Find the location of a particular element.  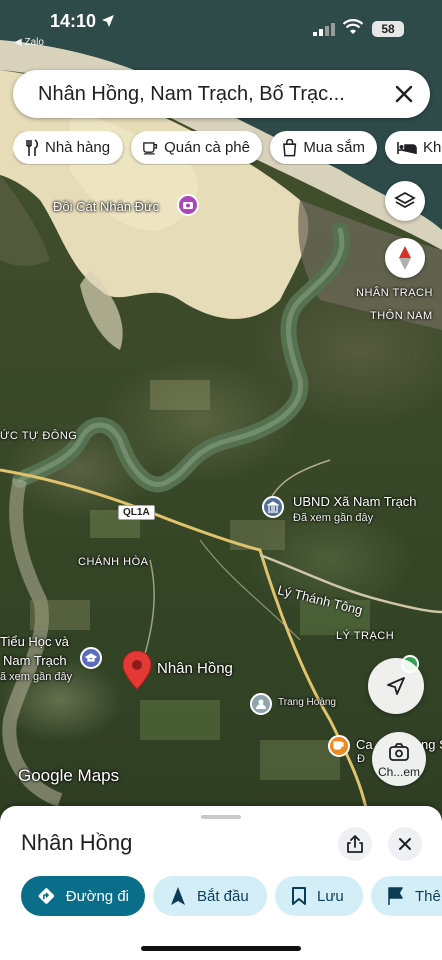

chip-shopping: Mua sắm is located at coordinates (323, 147).